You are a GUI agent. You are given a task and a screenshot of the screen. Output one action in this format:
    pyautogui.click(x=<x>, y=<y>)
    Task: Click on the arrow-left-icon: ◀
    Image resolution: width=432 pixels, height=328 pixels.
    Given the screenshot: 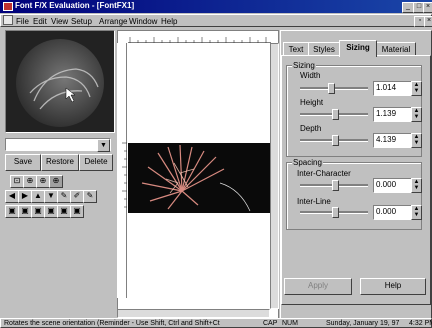 What is the action you would take?
    pyautogui.click(x=12, y=196)
    